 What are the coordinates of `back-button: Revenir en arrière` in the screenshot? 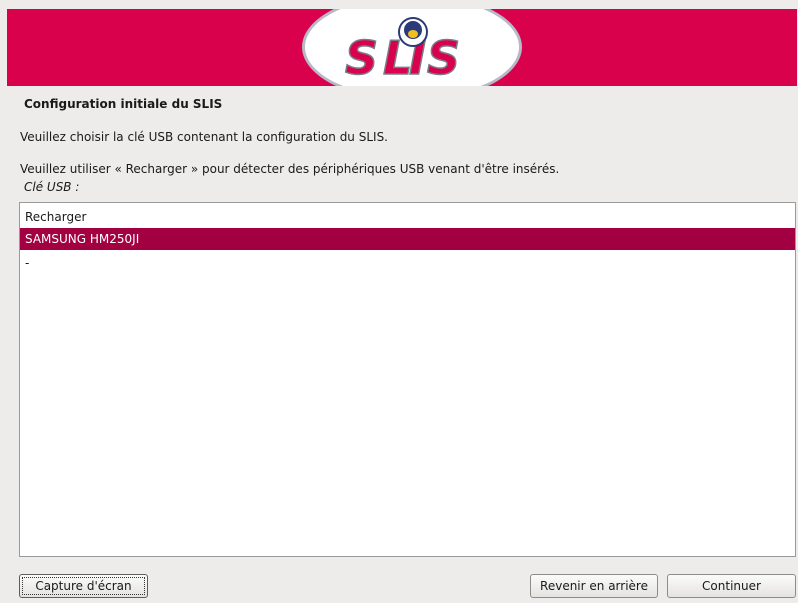 It's located at (594, 586).